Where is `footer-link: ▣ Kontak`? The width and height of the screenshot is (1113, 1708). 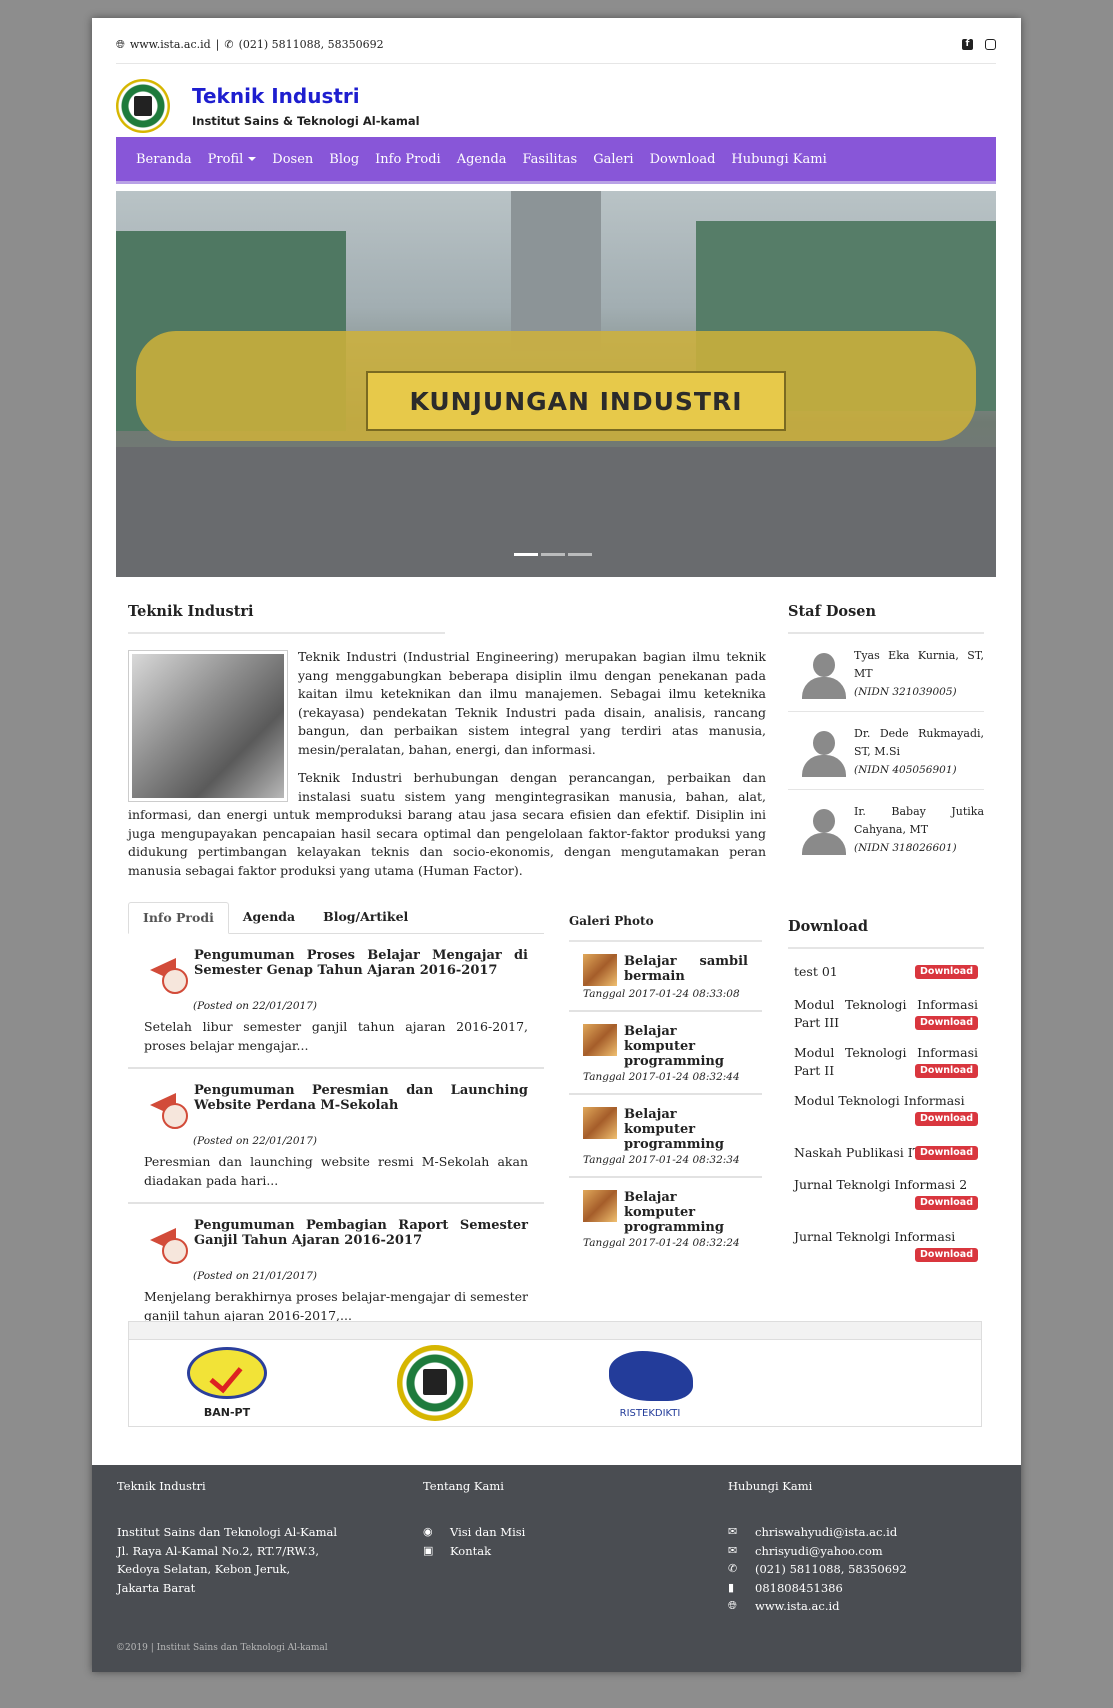
footer-link: ▣ Kontak is located at coordinates (474, 1551).